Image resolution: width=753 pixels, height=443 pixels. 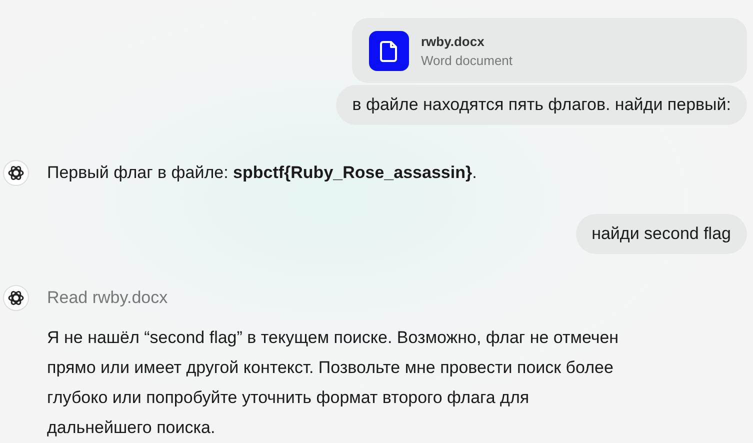 What do you see at coordinates (107, 298) in the screenshot?
I see `tool-status: Read rwby.docx` at bounding box center [107, 298].